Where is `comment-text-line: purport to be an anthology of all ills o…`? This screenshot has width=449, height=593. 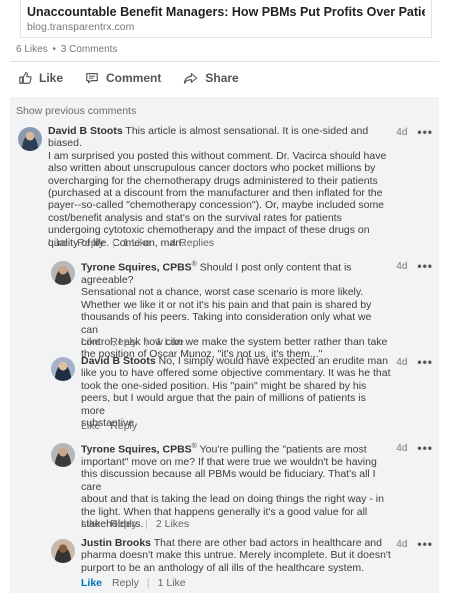
comment-text-line: purport to be an anthology of all ills o… is located at coordinates (223, 567).